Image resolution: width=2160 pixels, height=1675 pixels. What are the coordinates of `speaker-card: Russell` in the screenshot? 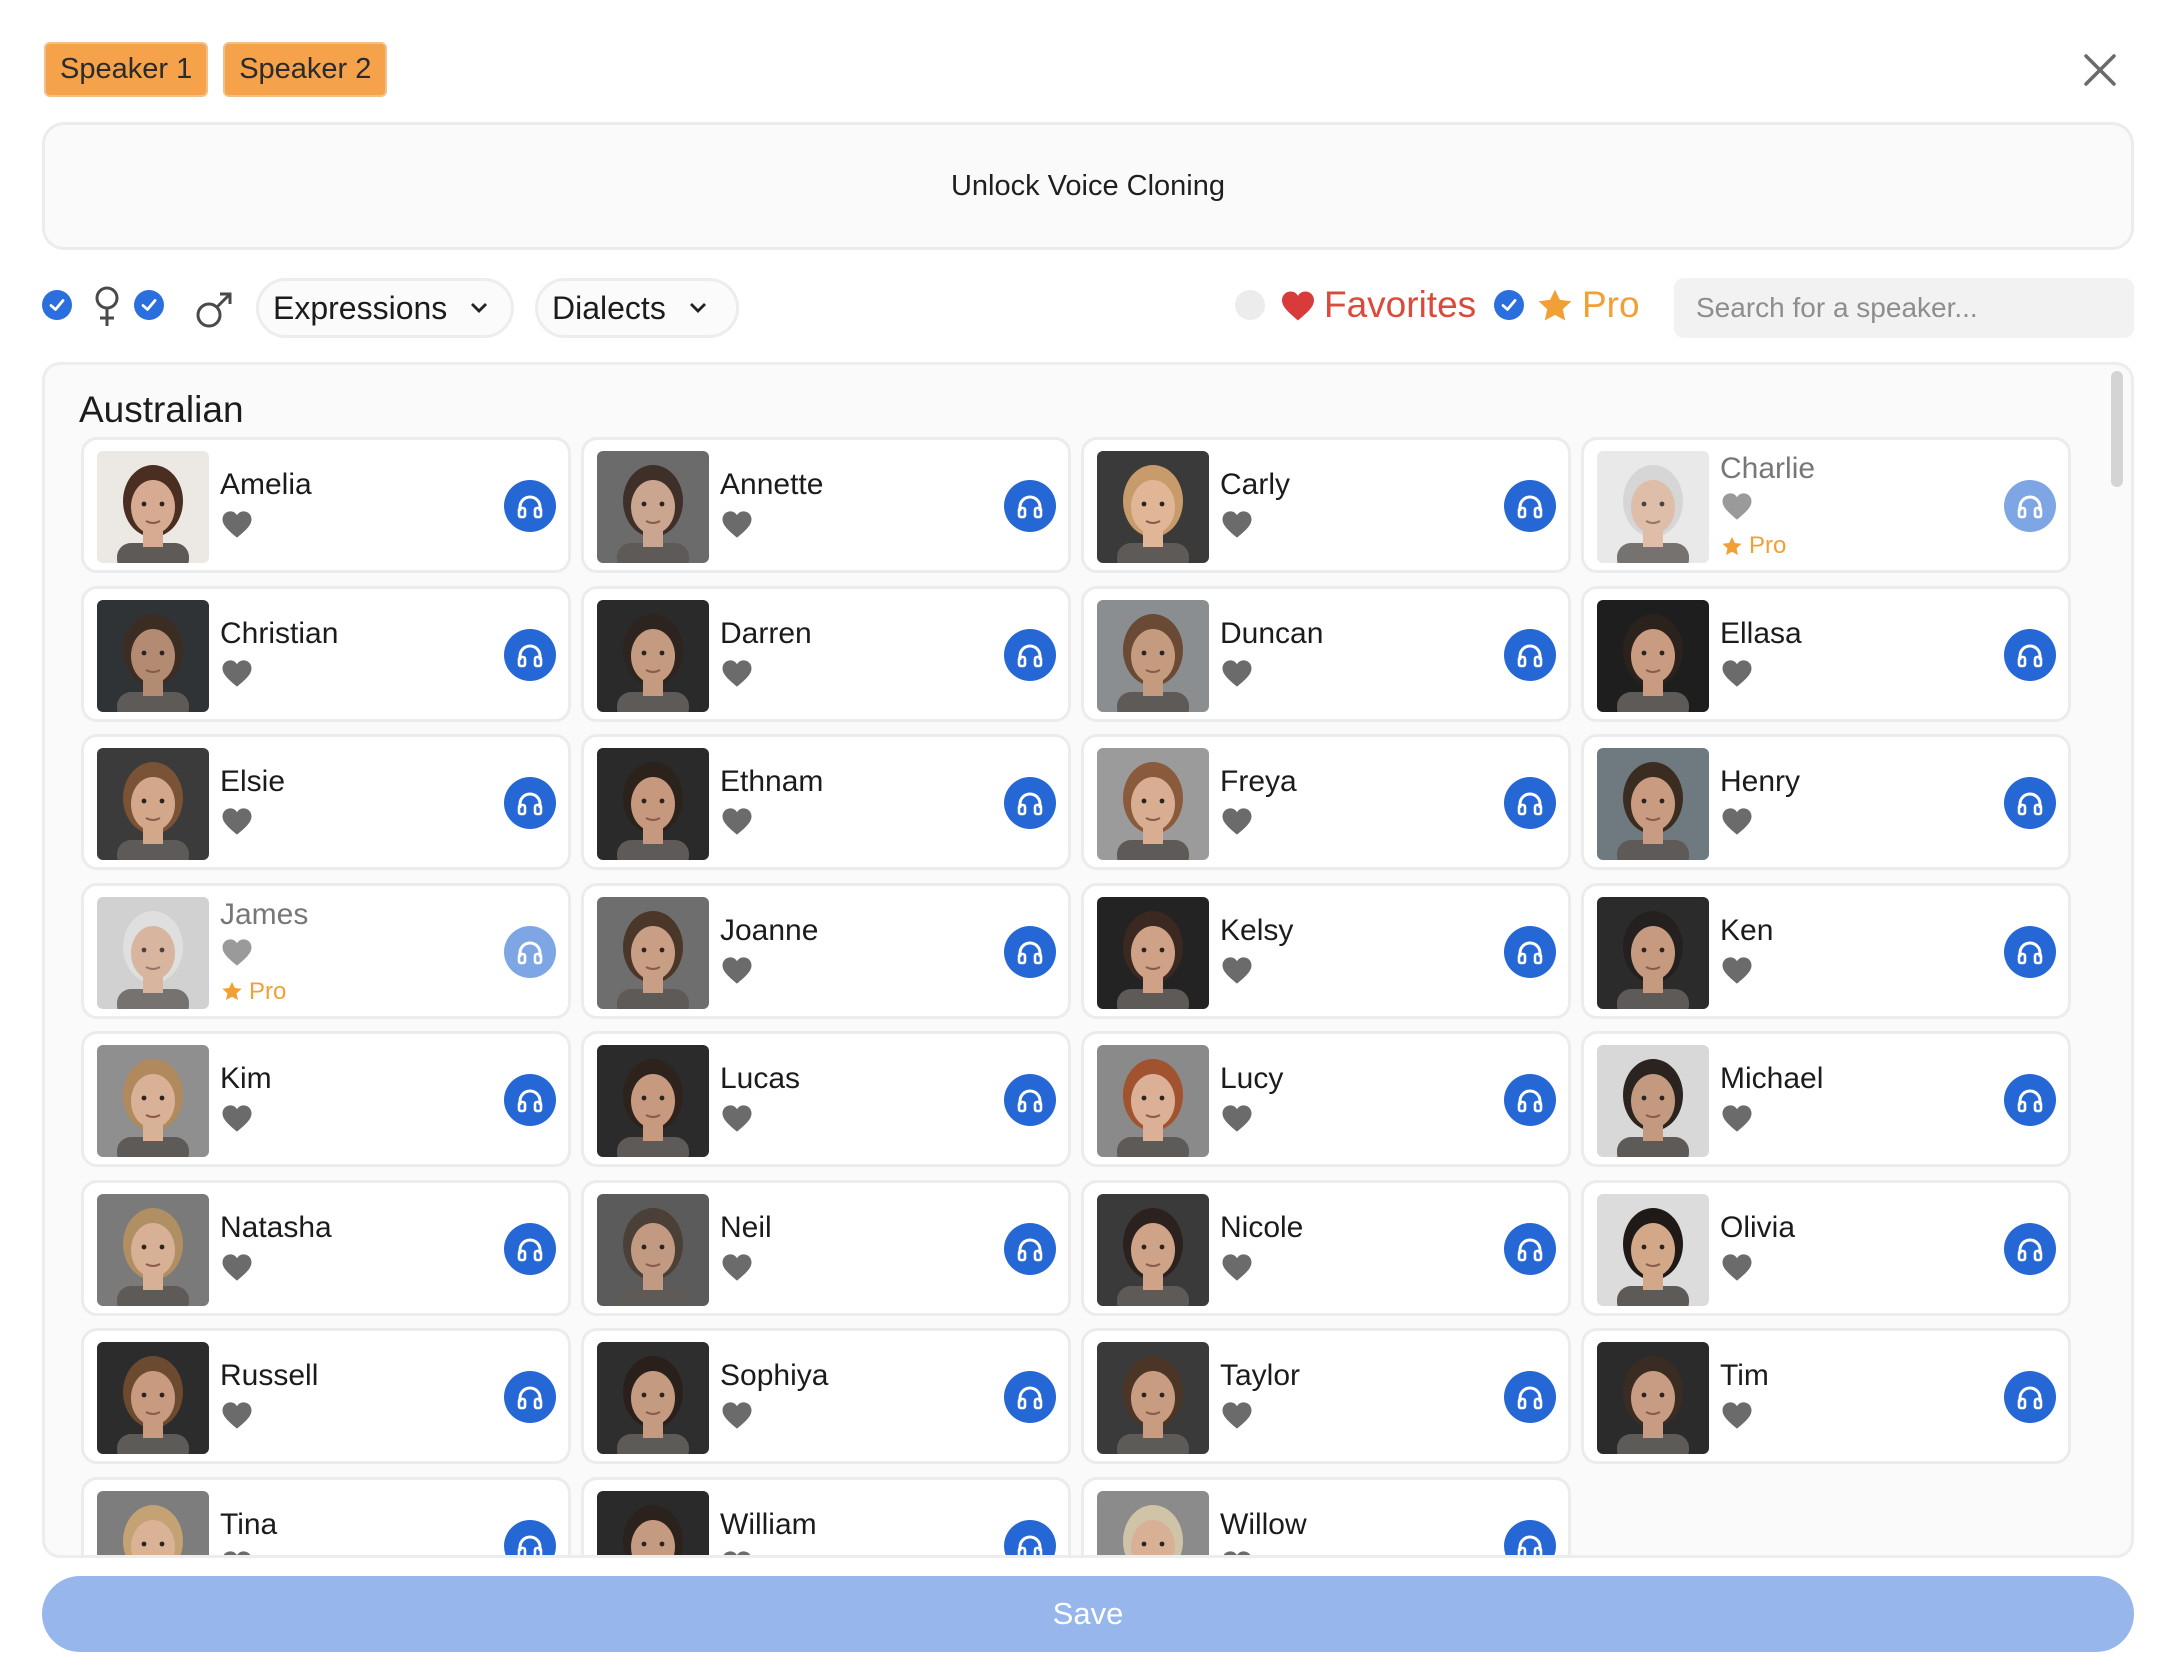 It's located at (326, 1396).